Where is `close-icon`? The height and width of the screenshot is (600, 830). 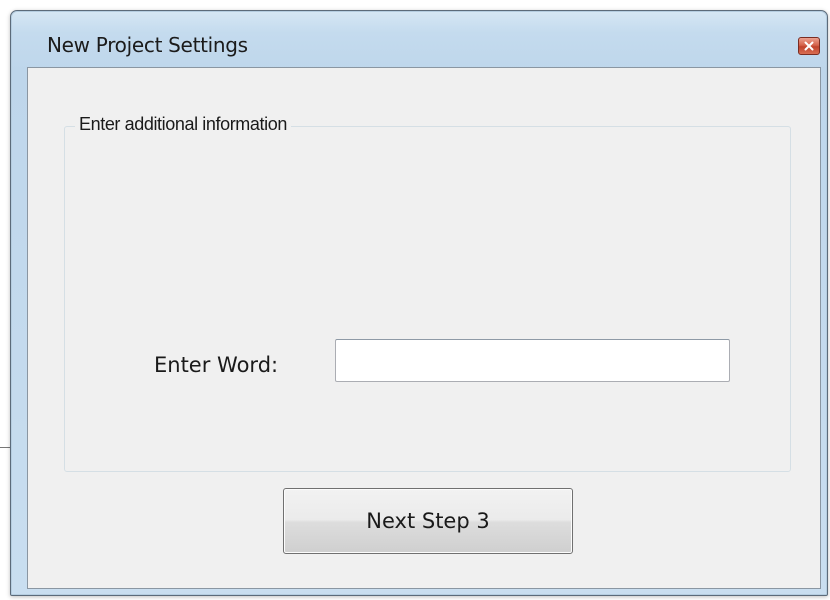
close-icon is located at coordinates (809, 46).